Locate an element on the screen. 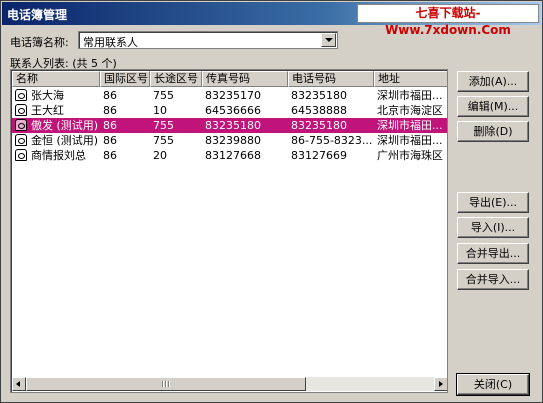 Image resolution: width=543 pixels, height=403 pixels. table-row: 王大红 86 10 64536666 64538888 北京市海淀区 is located at coordinates (229, 110).